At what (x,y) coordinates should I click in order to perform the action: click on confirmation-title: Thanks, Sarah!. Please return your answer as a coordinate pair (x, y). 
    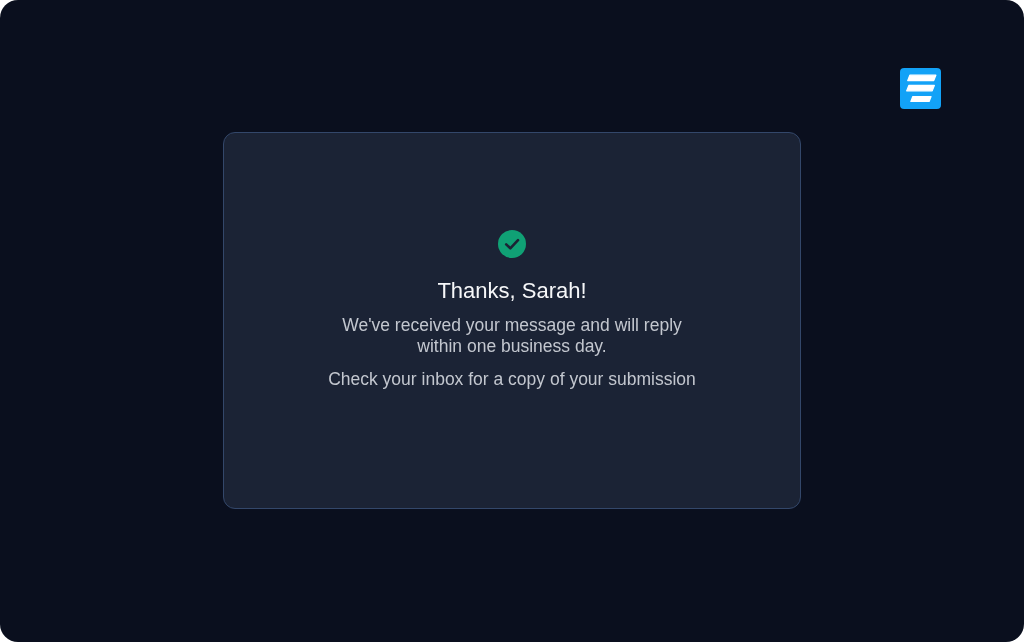
    Looking at the image, I should click on (512, 291).